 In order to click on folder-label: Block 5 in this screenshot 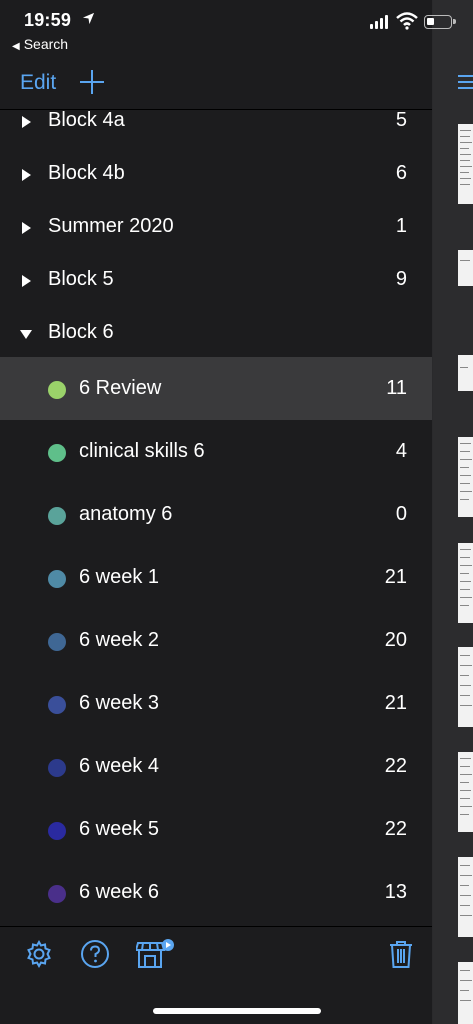, I will do `click(81, 279)`.